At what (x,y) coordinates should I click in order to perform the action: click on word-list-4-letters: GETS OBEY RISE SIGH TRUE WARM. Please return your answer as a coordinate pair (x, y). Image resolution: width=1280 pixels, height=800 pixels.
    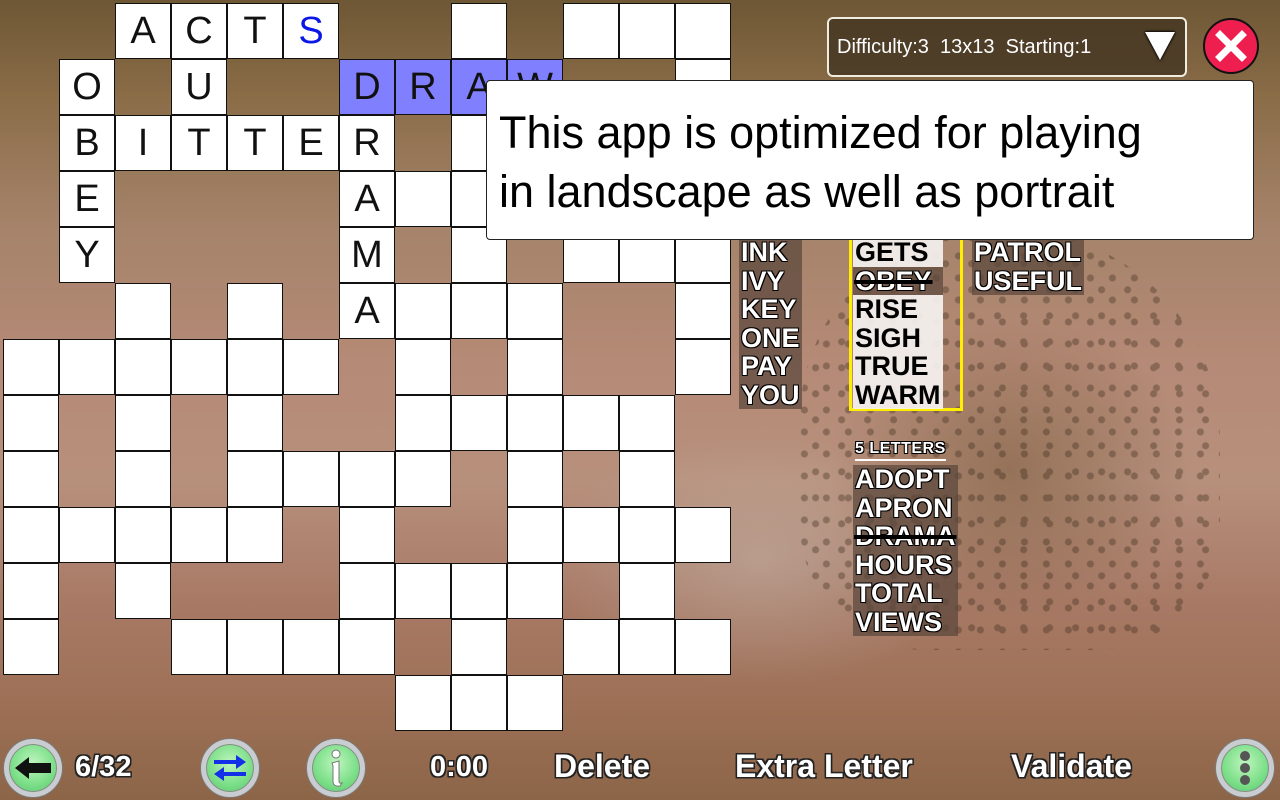
    Looking at the image, I should click on (898, 323).